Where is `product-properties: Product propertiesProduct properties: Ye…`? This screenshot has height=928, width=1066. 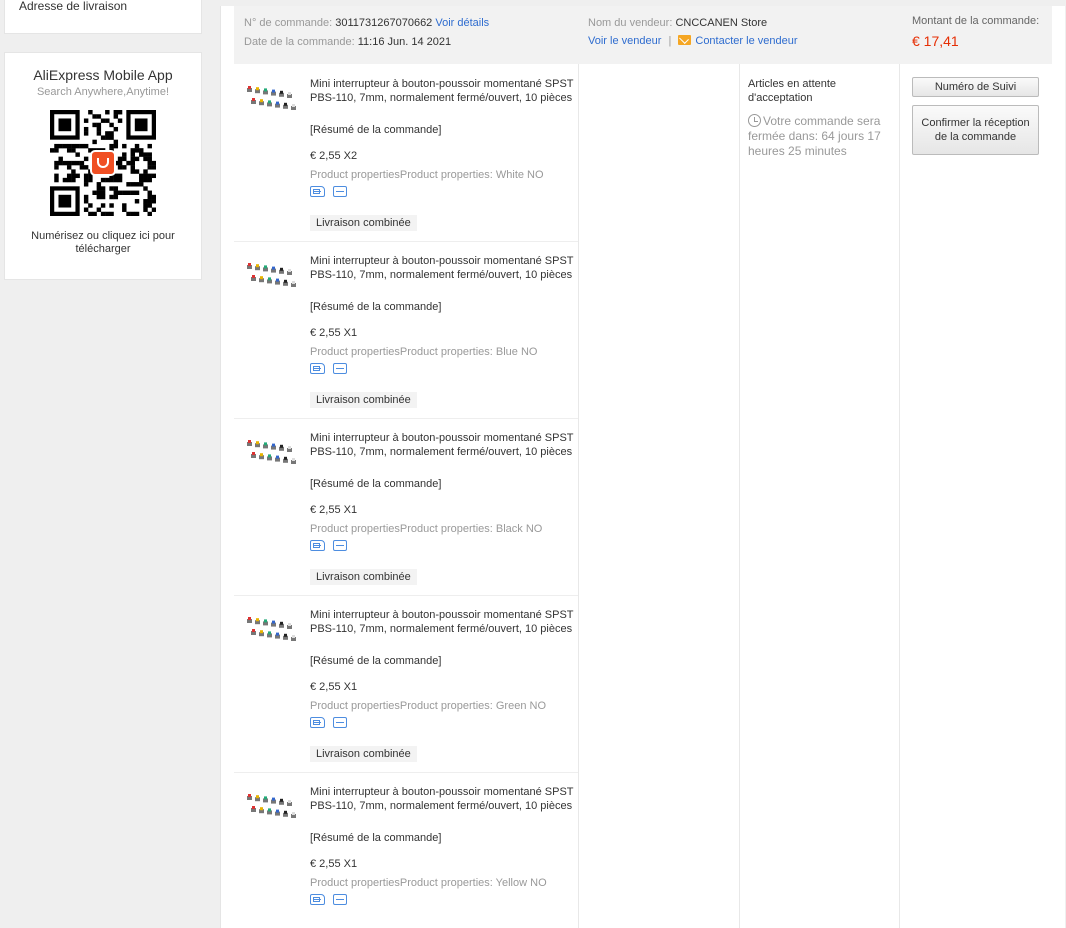 product-properties: Product propertiesProduct properties: Ye… is located at coordinates (428, 883).